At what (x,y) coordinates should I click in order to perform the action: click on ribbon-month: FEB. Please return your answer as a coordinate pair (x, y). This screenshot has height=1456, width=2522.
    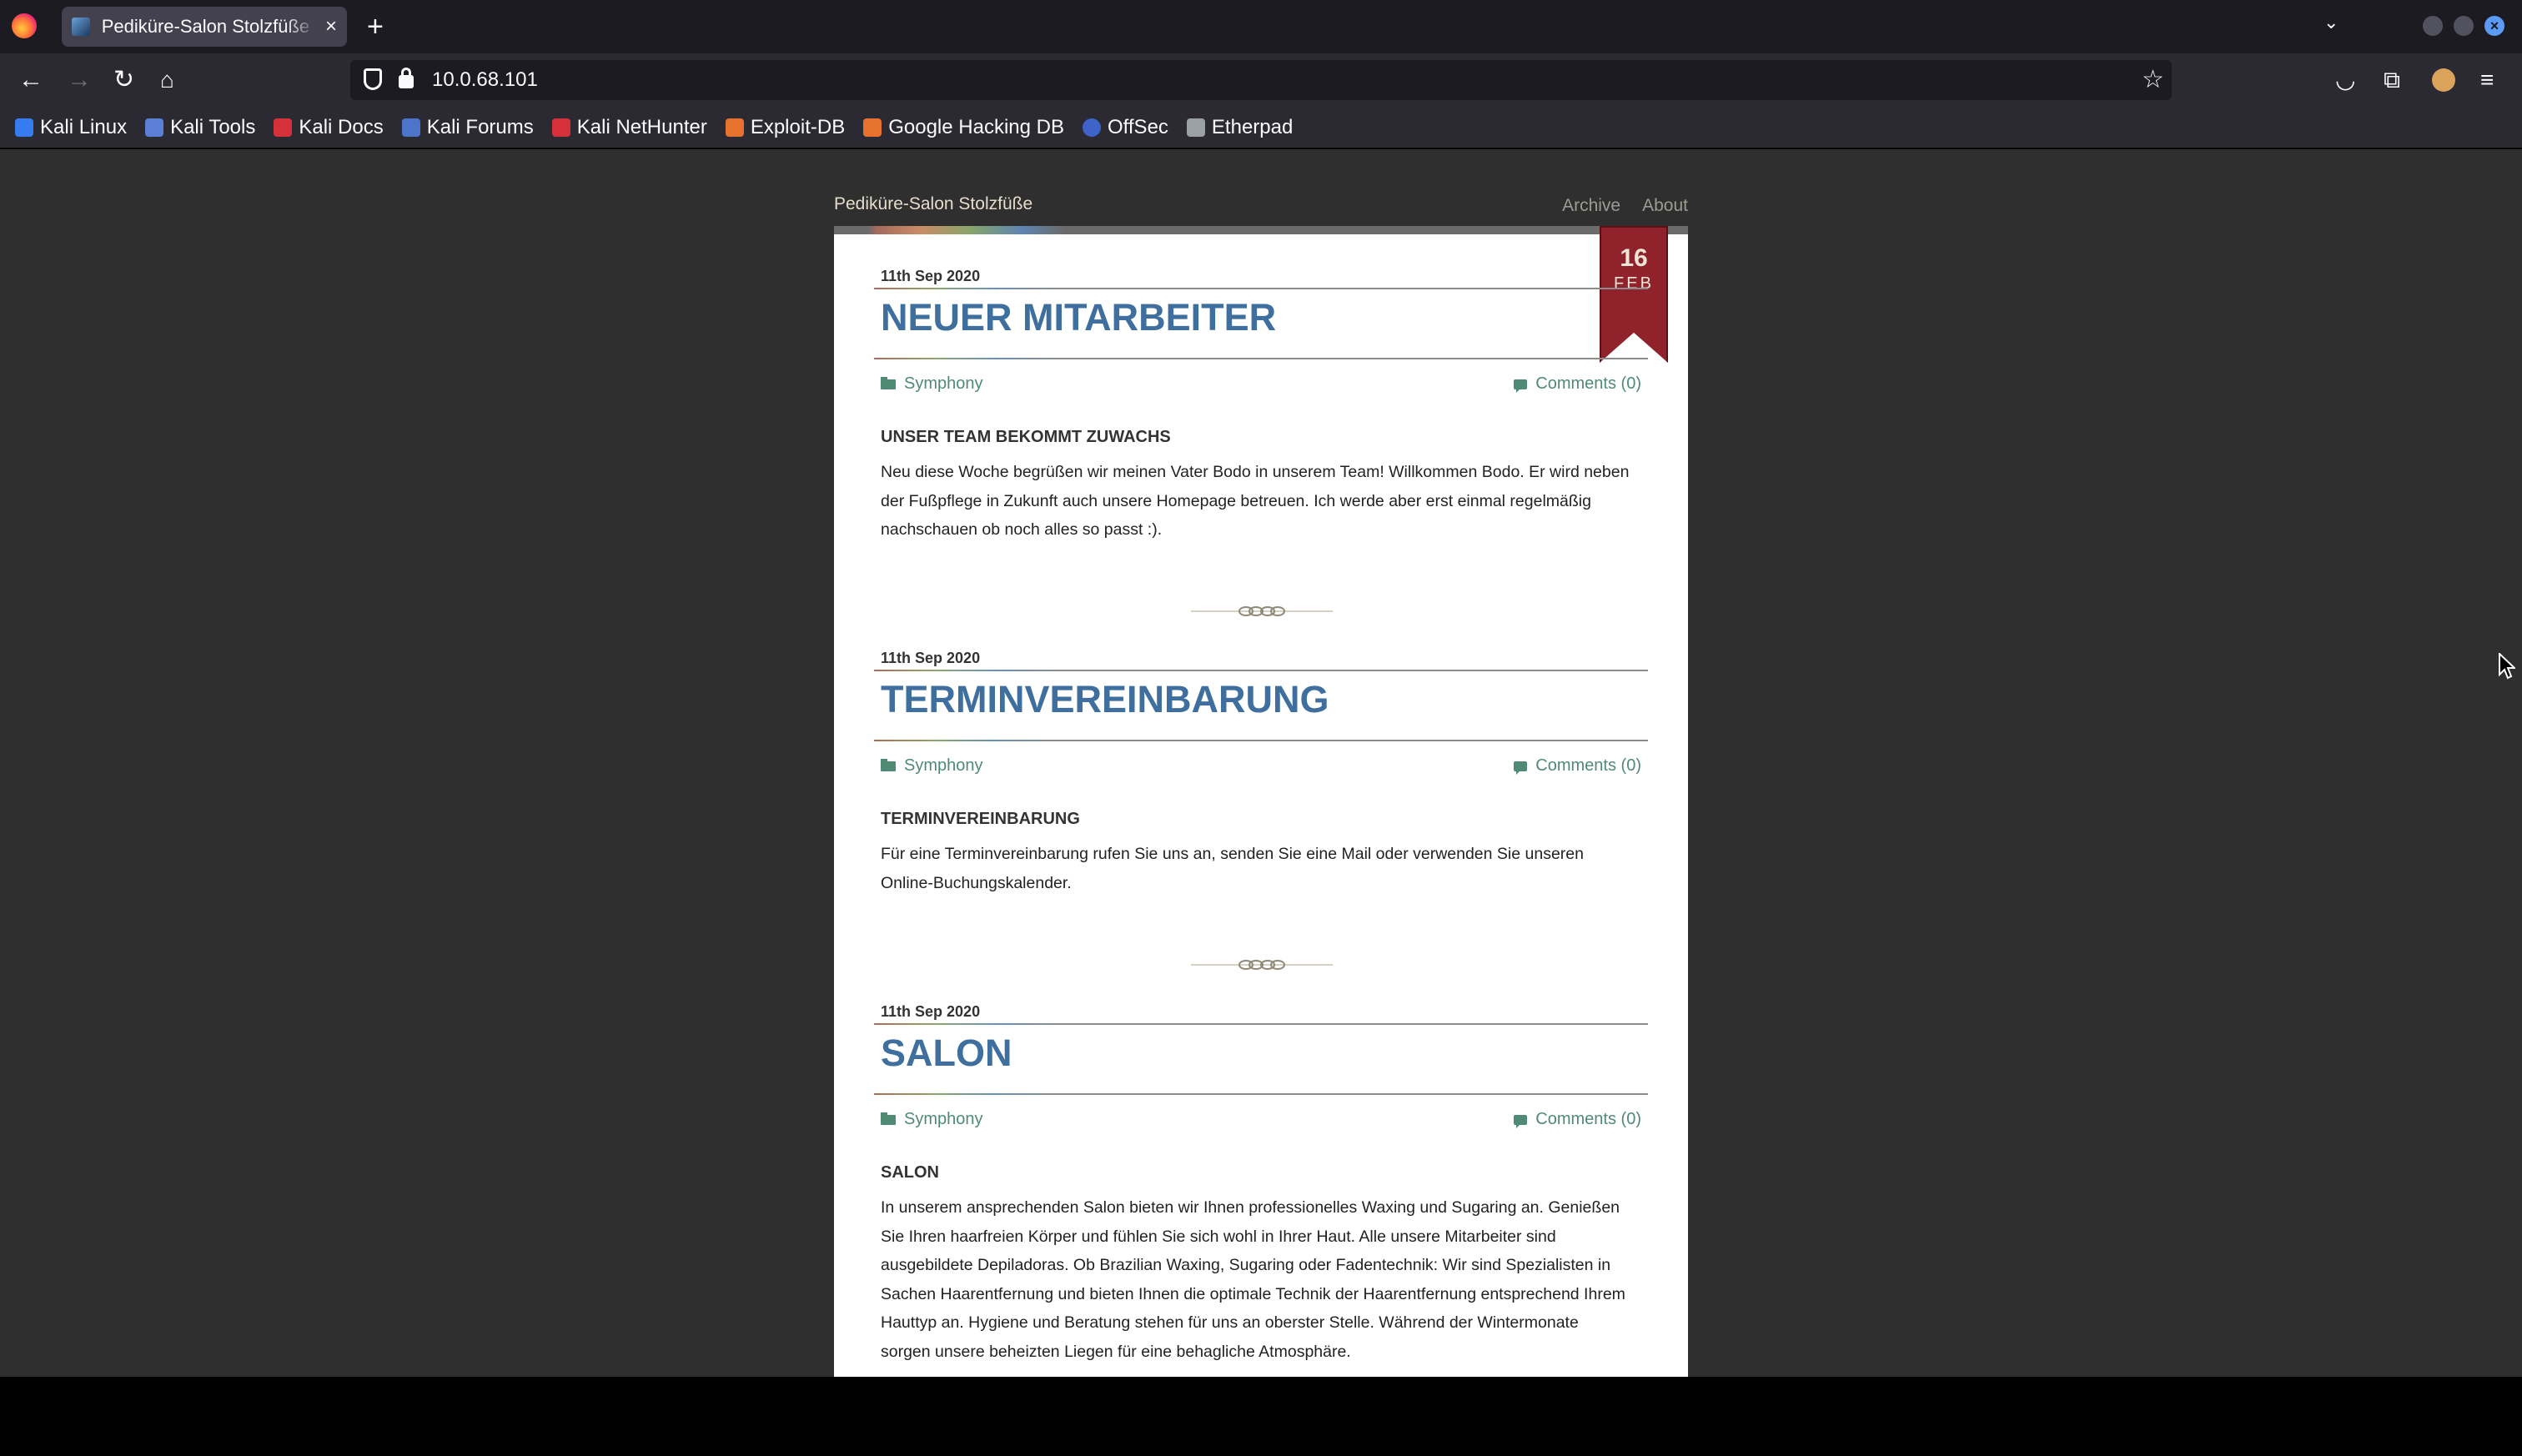
    Looking at the image, I should click on (1634, 283).